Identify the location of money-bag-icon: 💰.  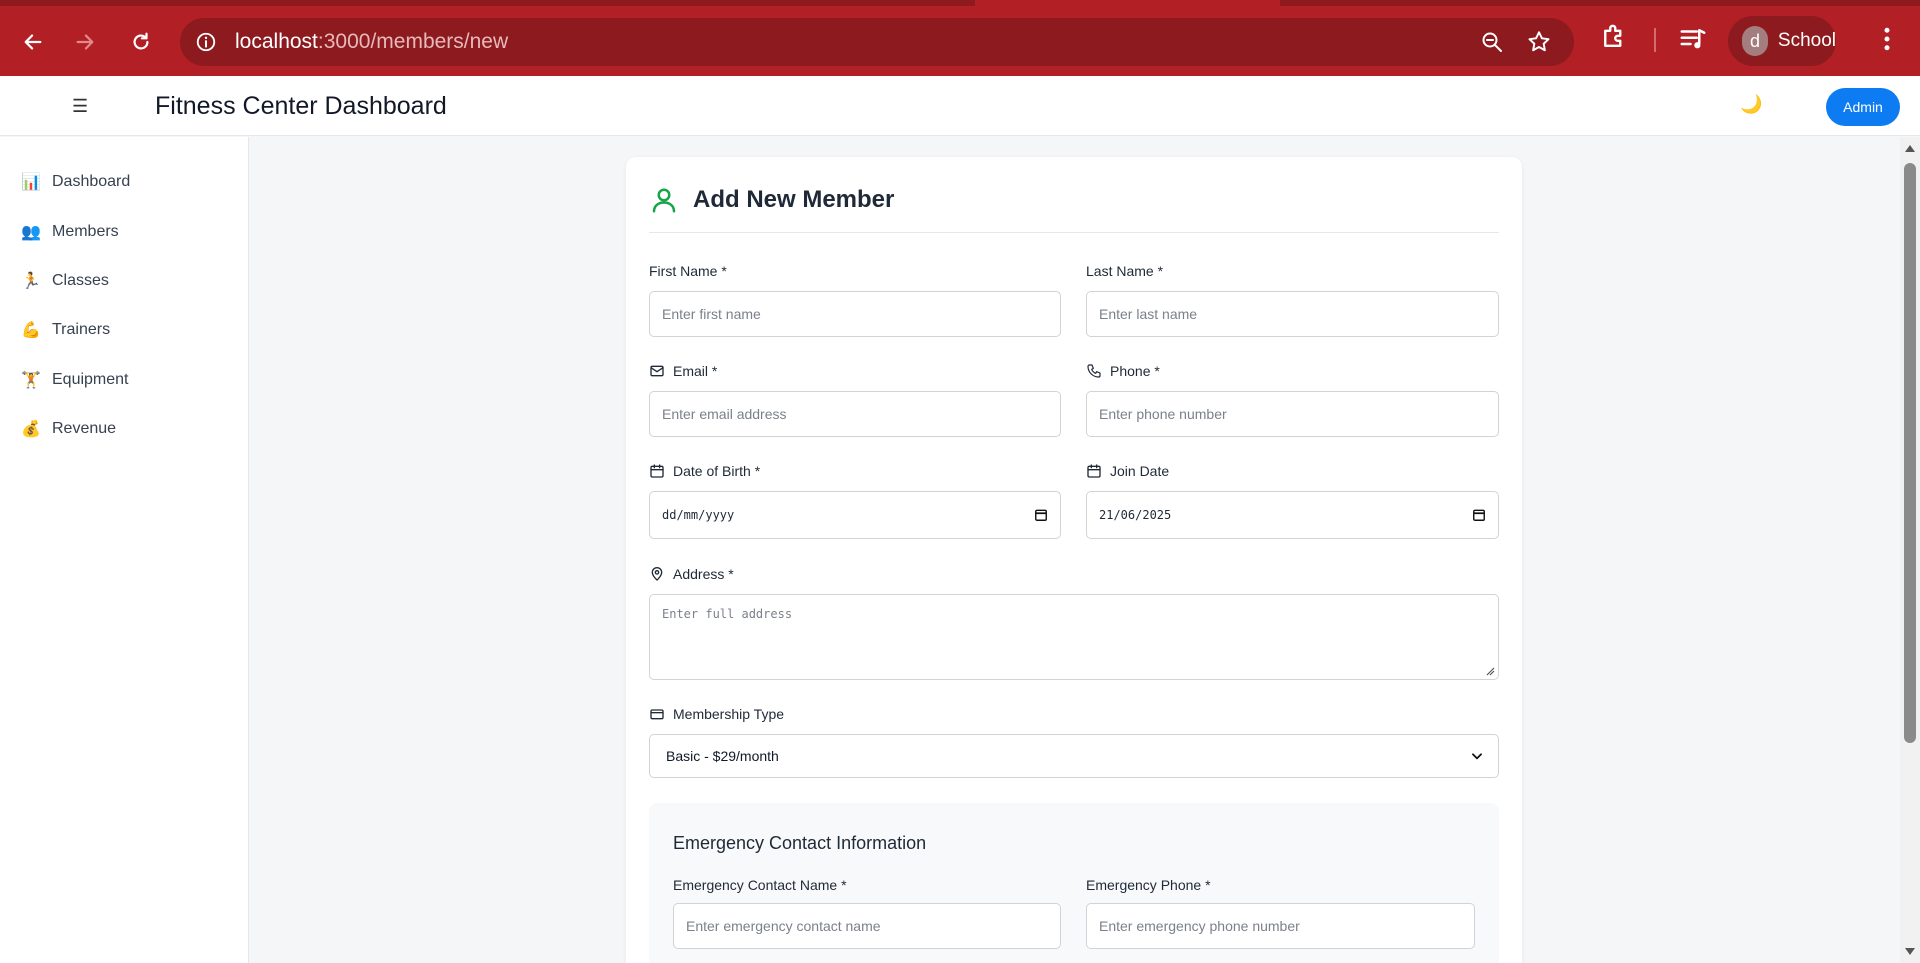
(31, 429).